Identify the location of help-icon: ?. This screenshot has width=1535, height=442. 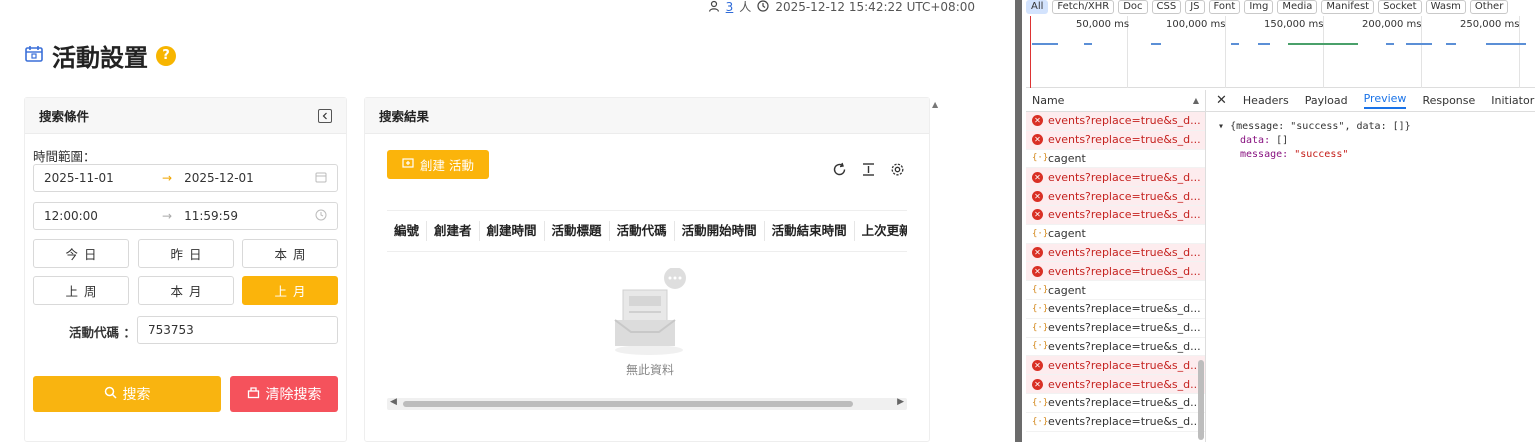
(166, 55).